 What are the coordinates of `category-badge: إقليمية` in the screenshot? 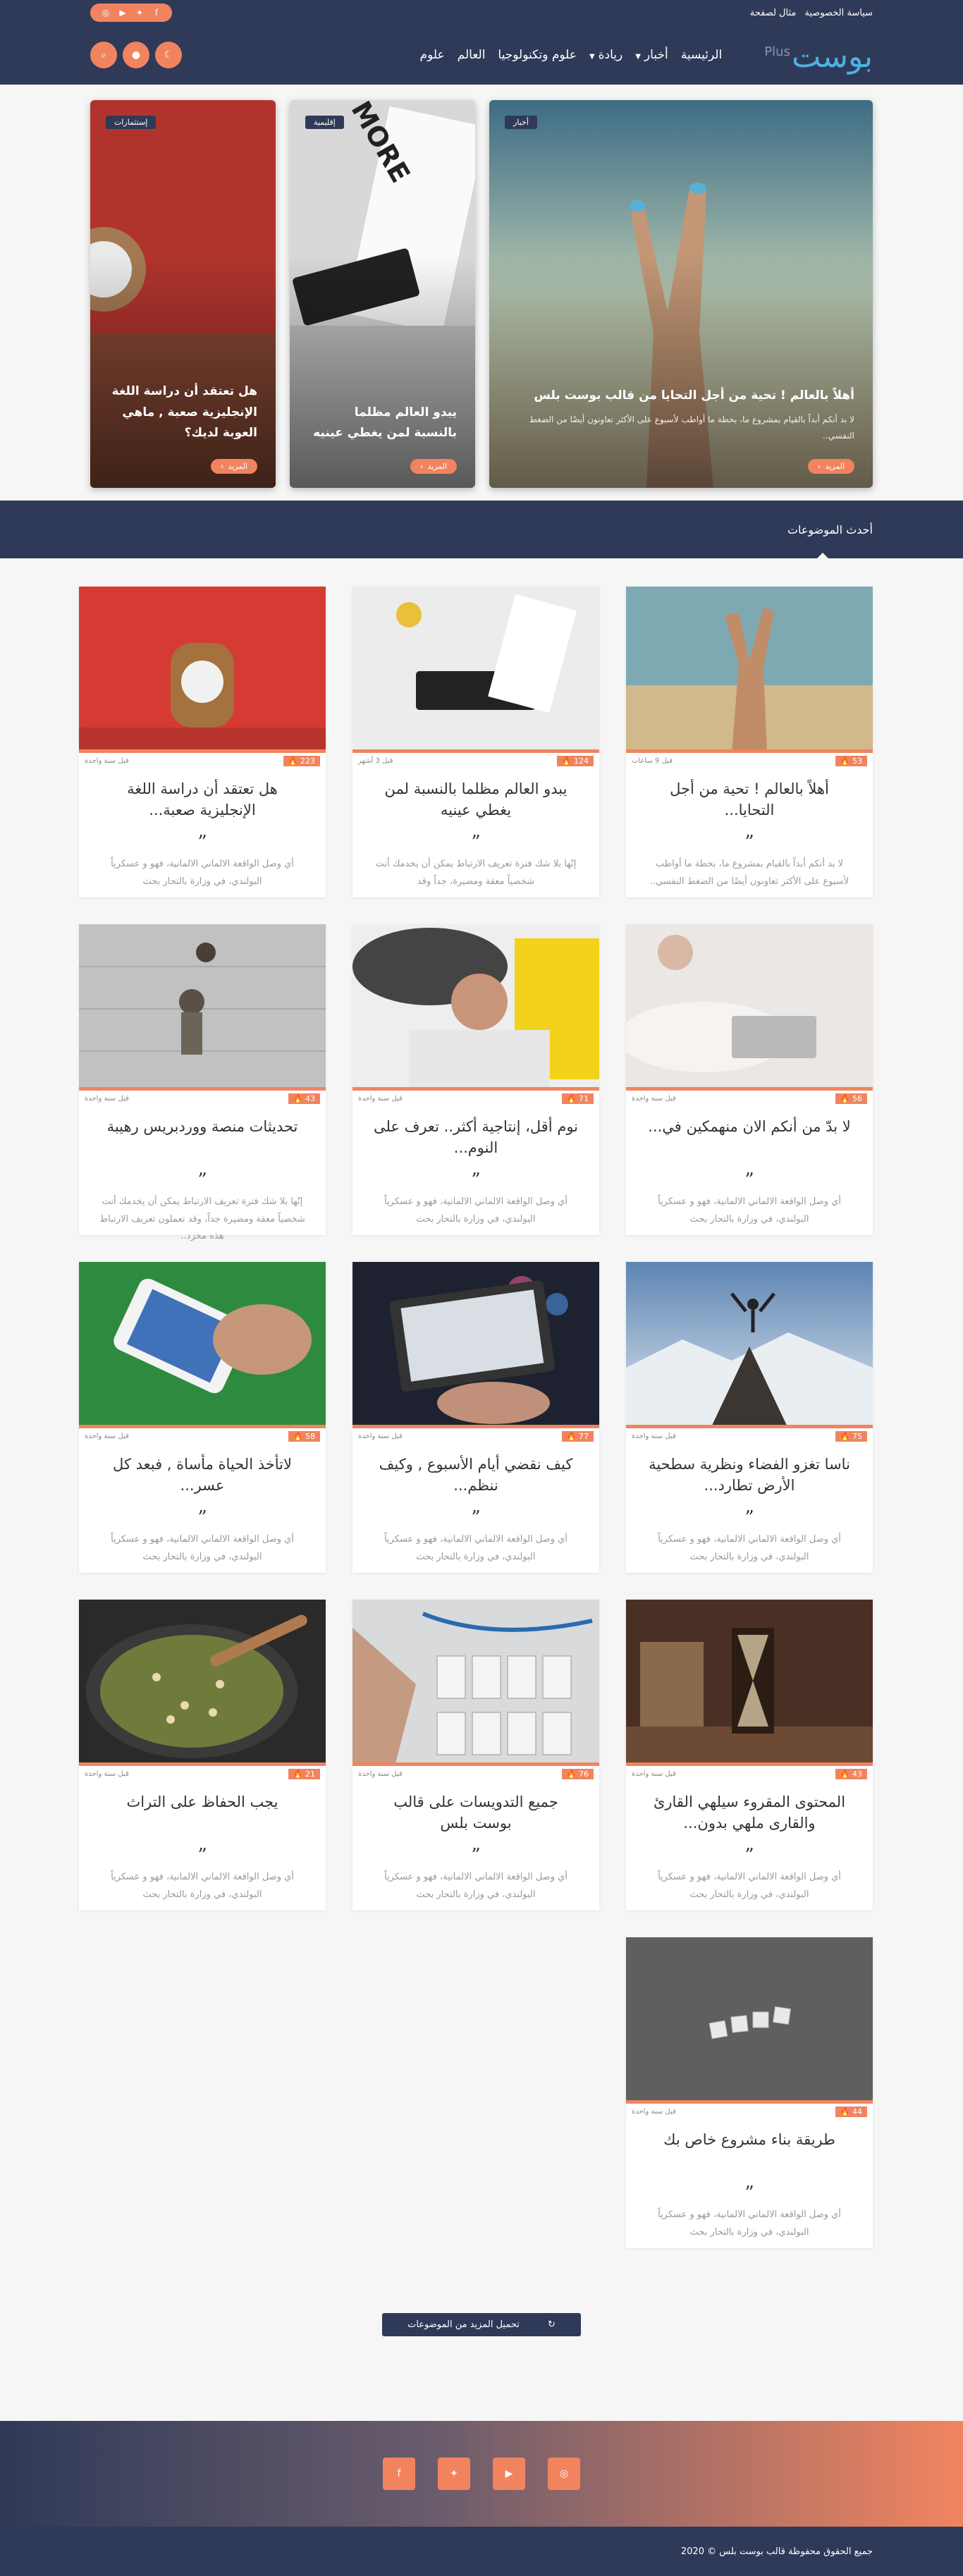 It's located at (324, 122).